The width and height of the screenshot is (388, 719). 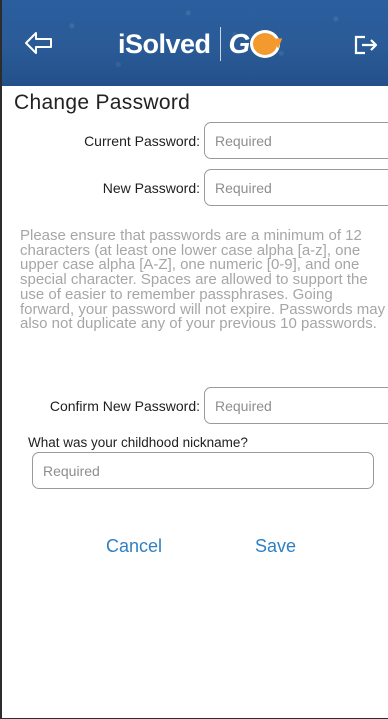 I want to click on security-question-label: What was your childhood nickname?, so click(x=138, y=442).